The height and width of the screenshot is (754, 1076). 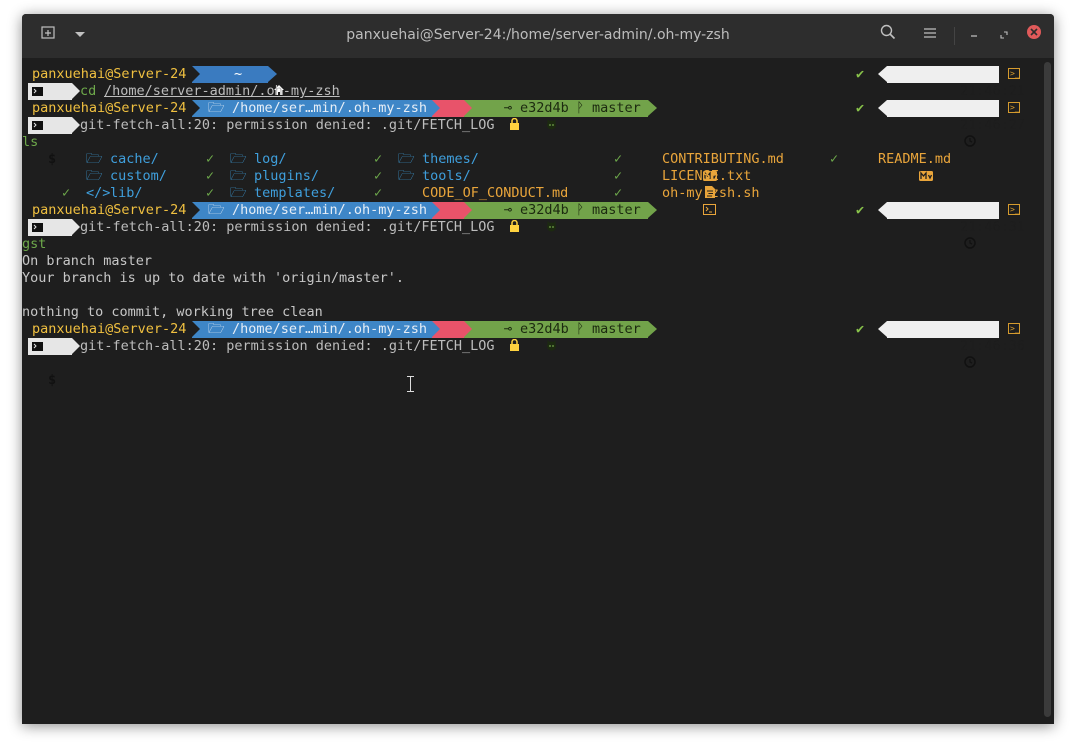 I want to click on close-icon, so click(x=1034, y=36).